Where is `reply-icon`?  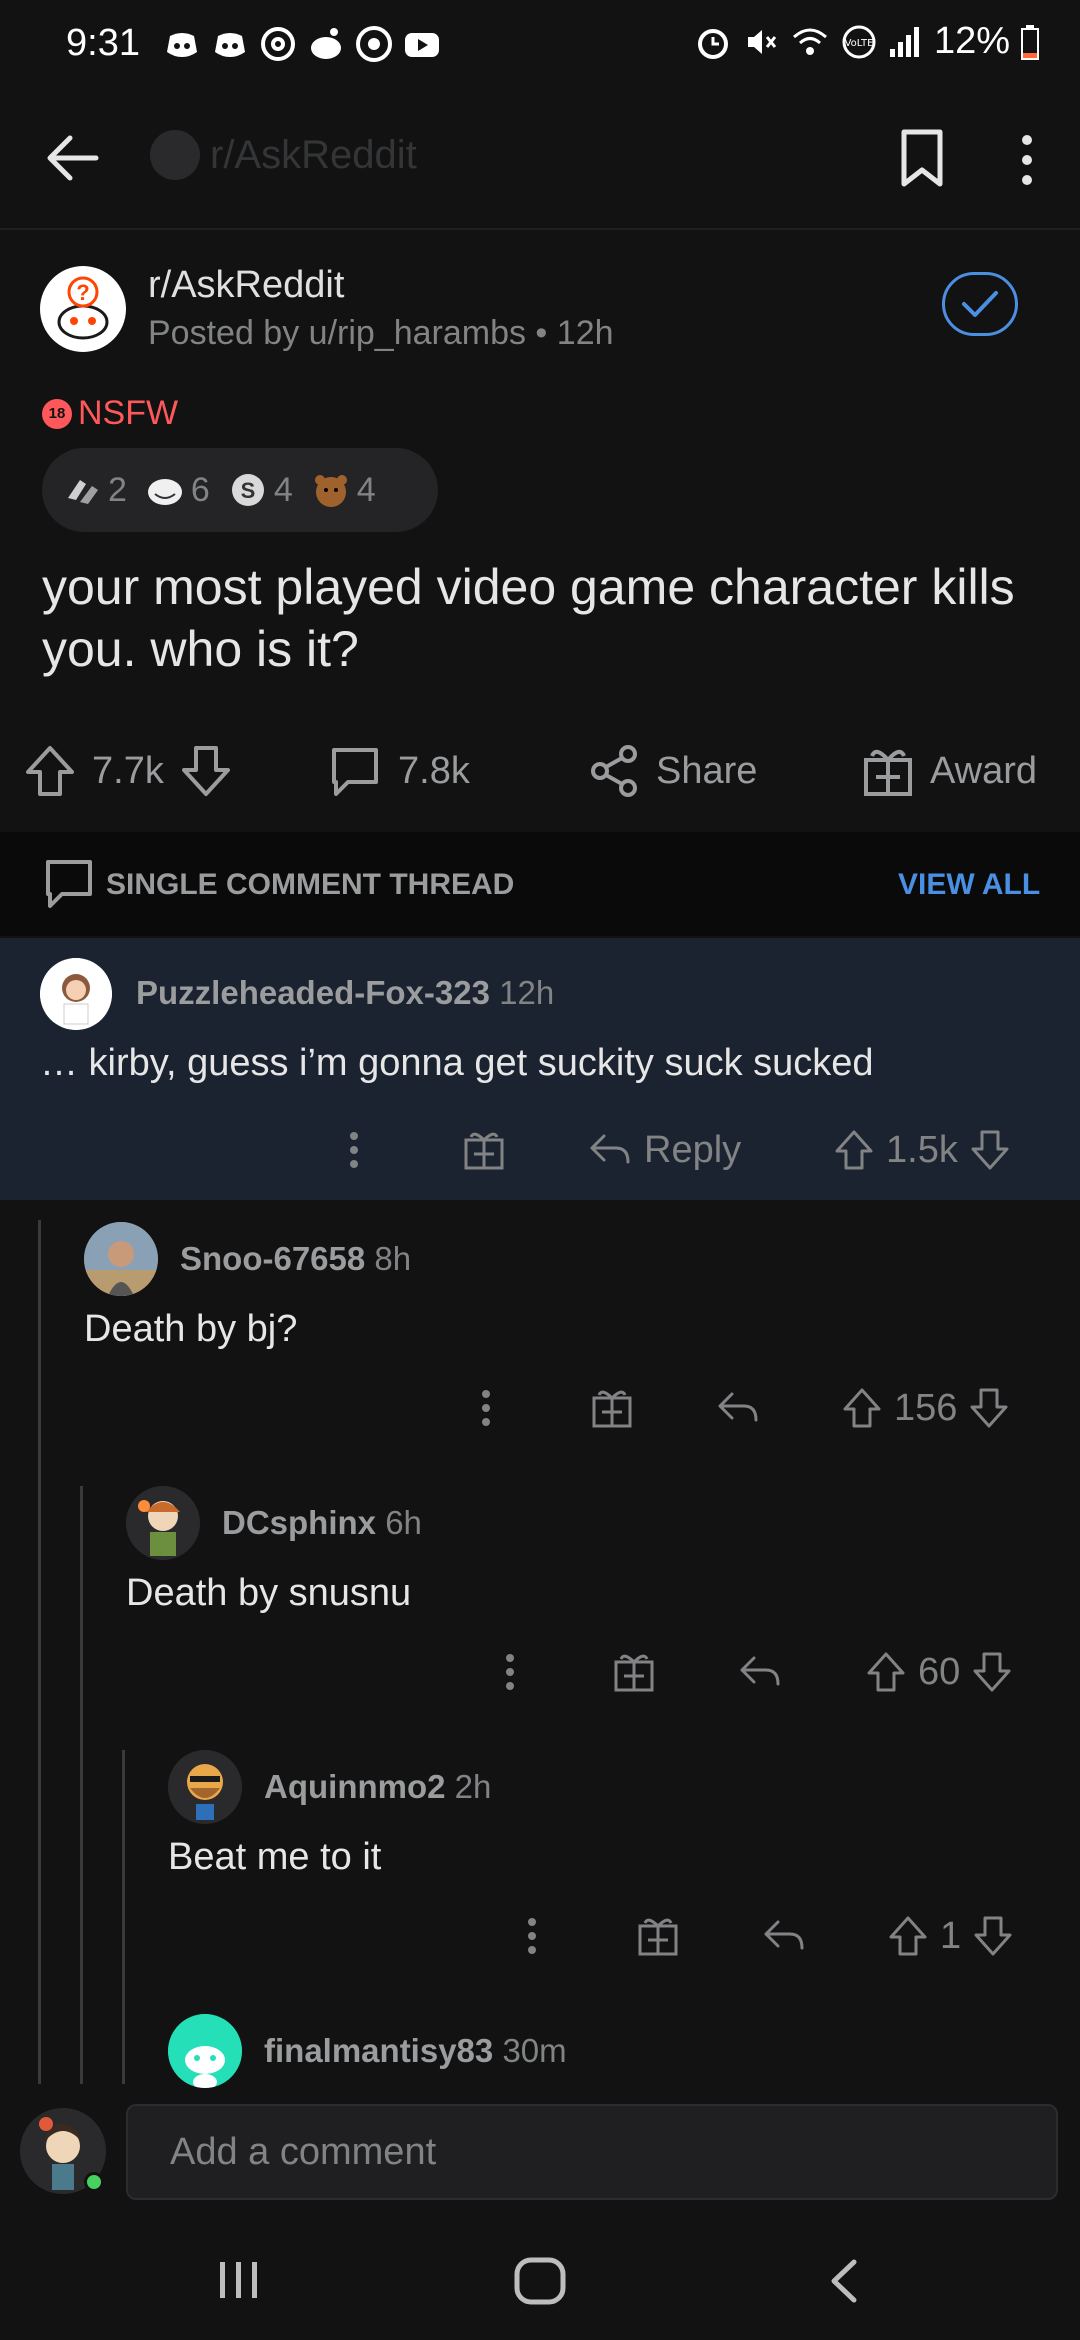 reply-icon is located at coordinates (760, 1671).